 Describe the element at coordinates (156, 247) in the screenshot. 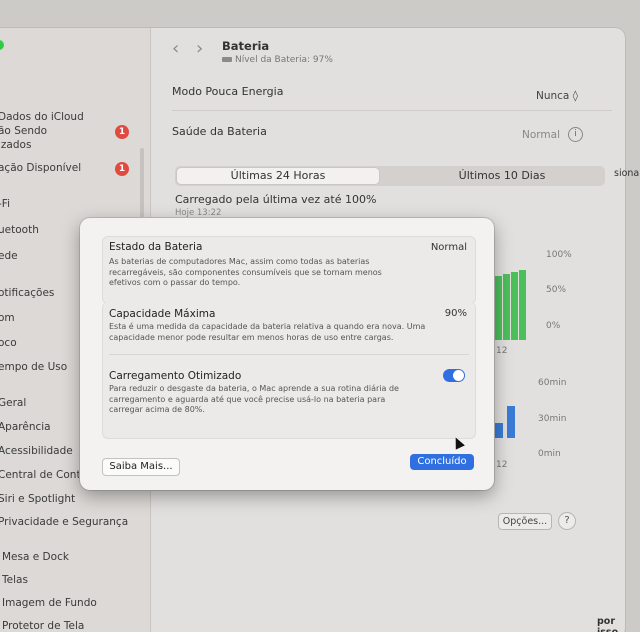

I see `battery-status-title: Estado da Bateria` at that location.